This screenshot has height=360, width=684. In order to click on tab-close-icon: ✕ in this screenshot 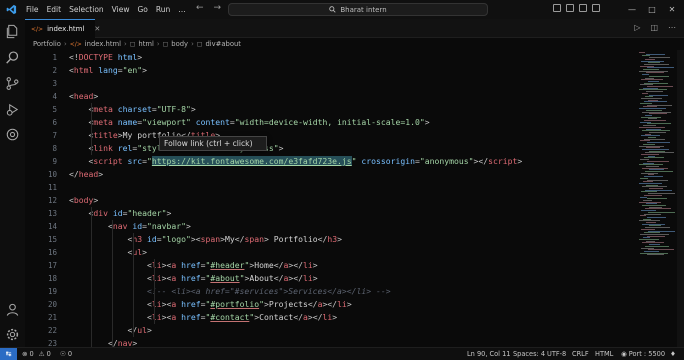, I will do `click(97, 29)`.